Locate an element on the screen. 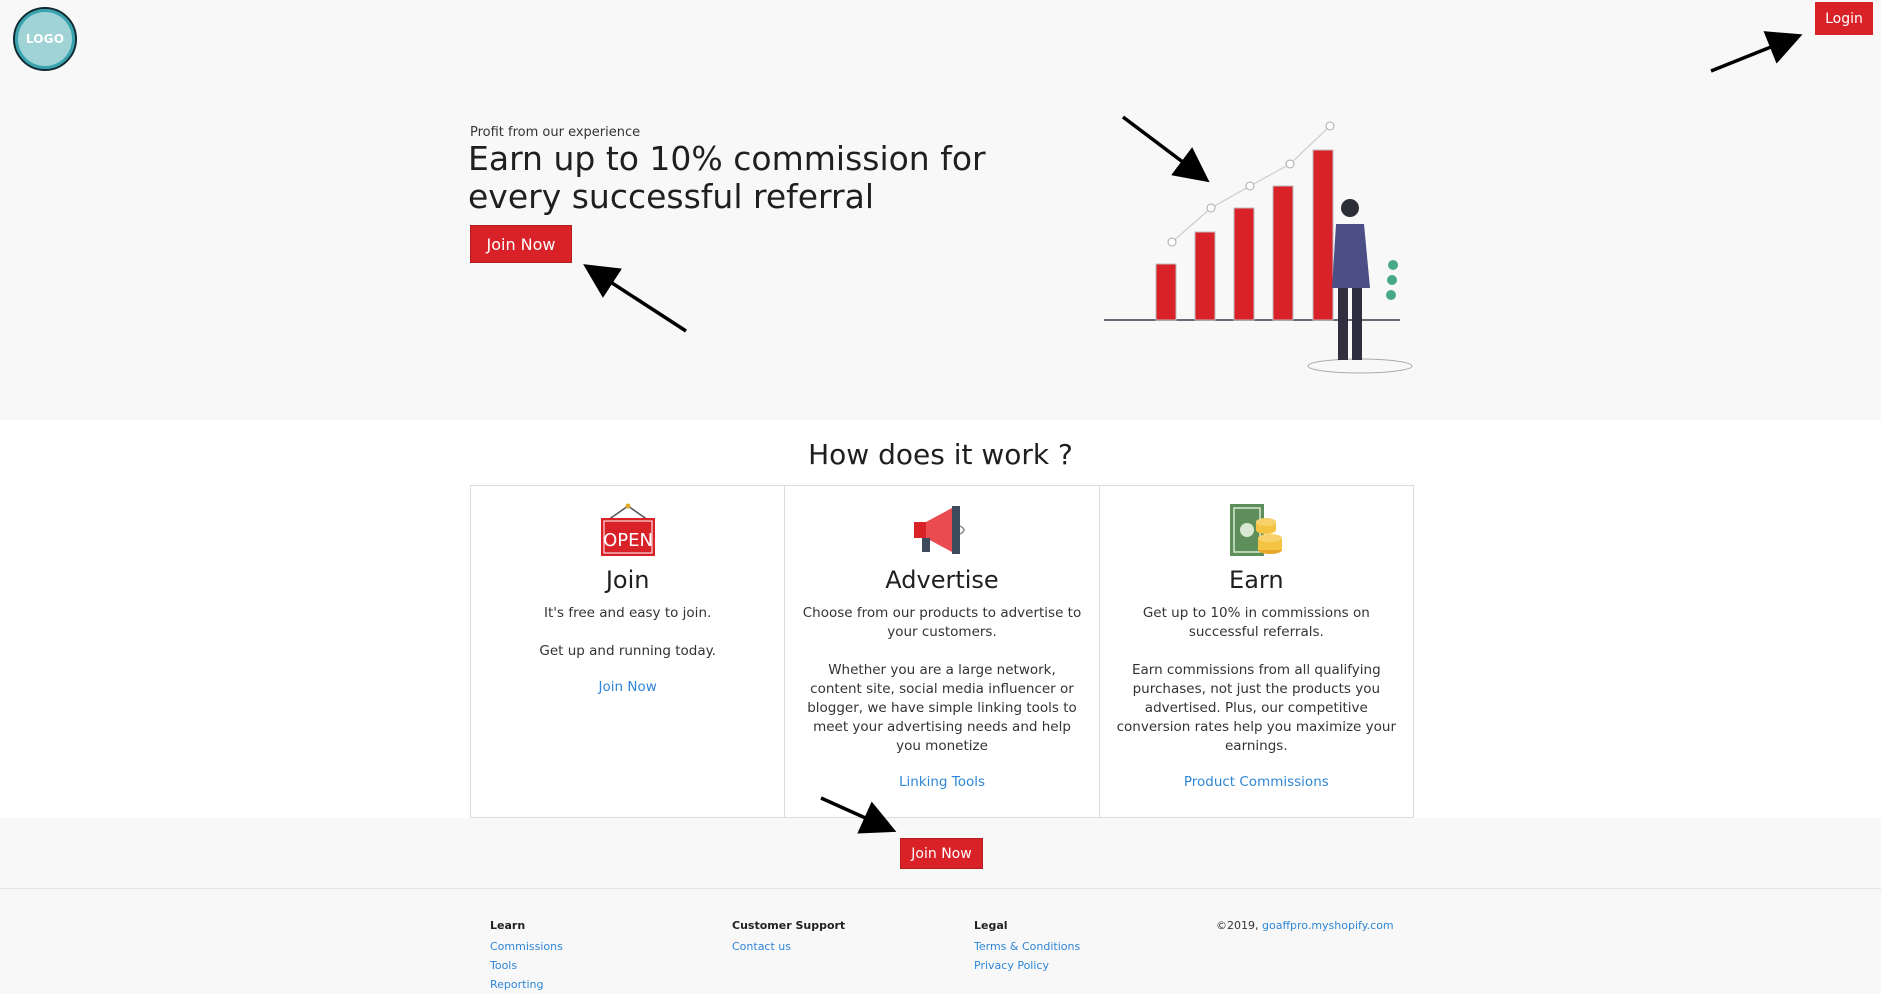 The image size is (1881, 994). footer-link-contact: Contact us is located at coordinates (788, 946).